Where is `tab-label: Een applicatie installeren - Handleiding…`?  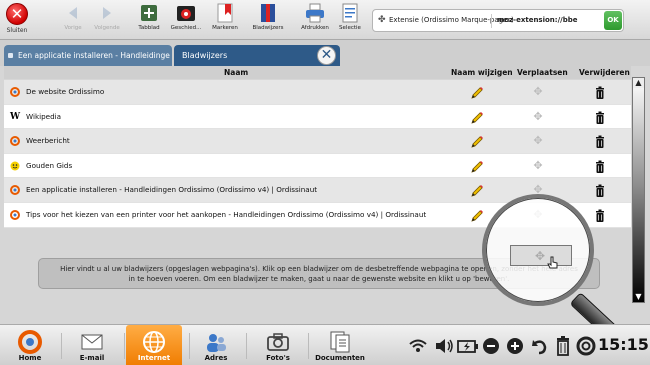
tab-label: Een applicatie installeren - Handleiding… is located at coordinates (94, 55).